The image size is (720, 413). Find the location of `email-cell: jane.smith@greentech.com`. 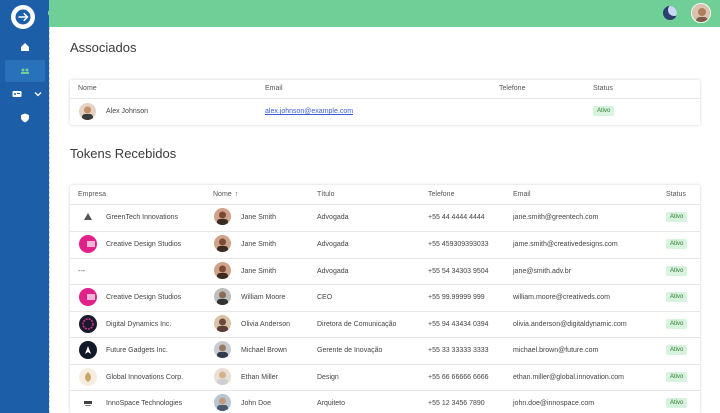

email-cell: jane.smith@greentech.com is located at coordinates (556, 217).